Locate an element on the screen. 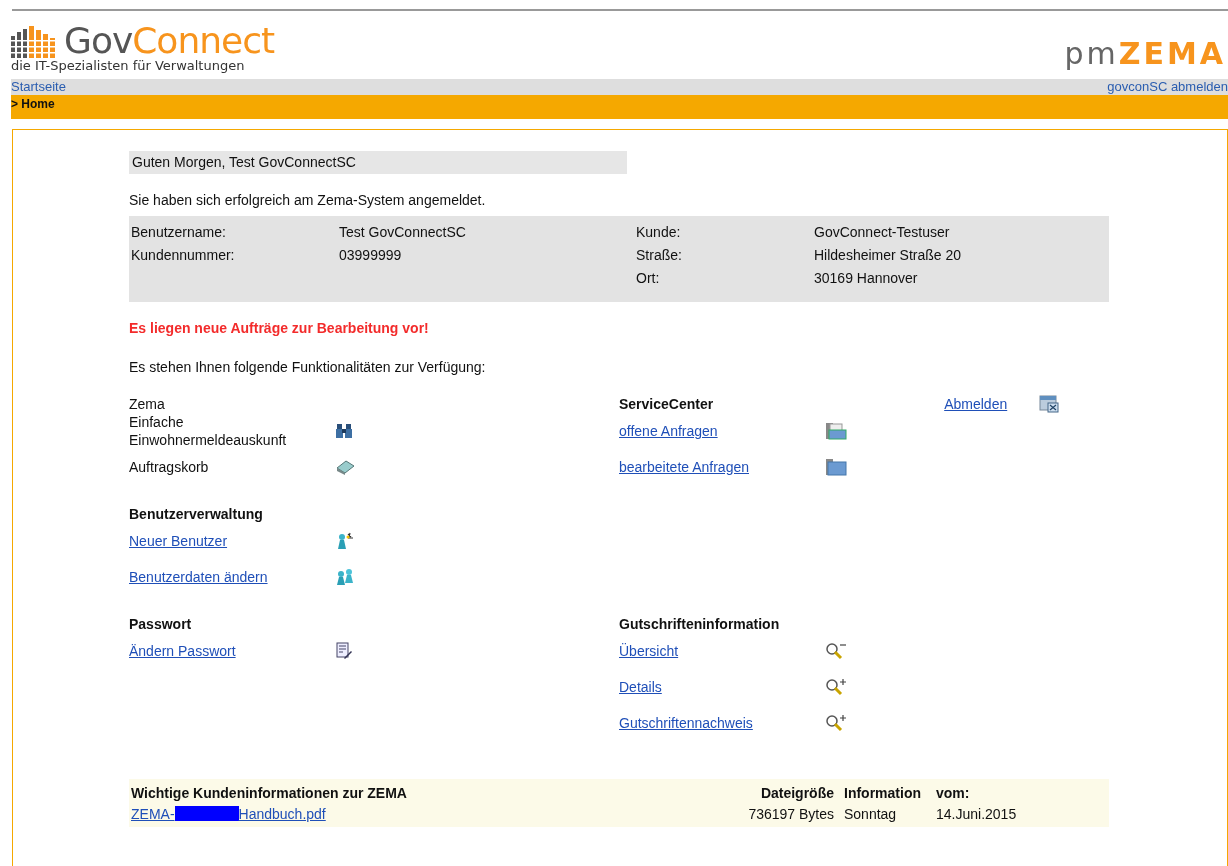  column-header: Wichtige Kundeninformationen zur ZEMA is located at coordinates (269, 793).